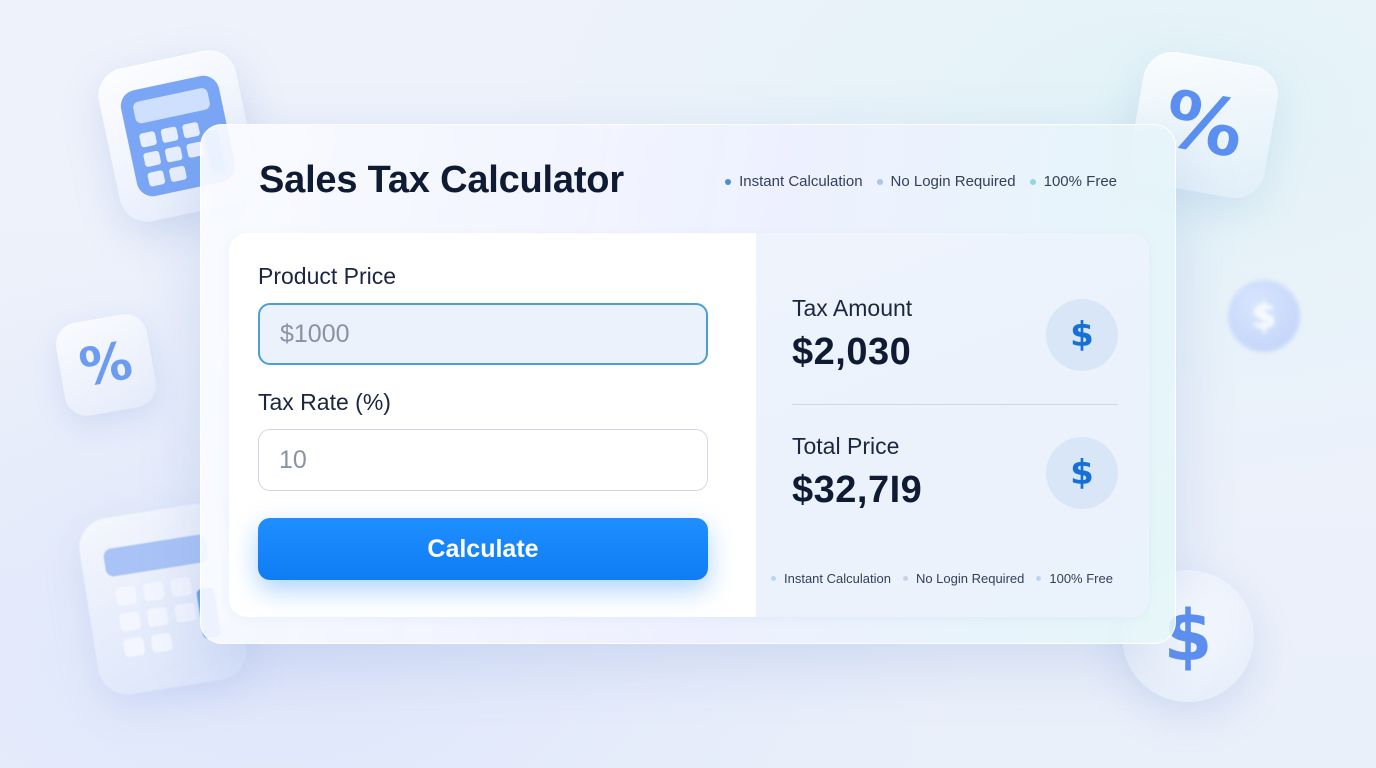 This screenshot has height=768, width=1376. Describe the element at coordinates (483, 460) in the screenshot. I see `tax-rate-input: 10` at that location.